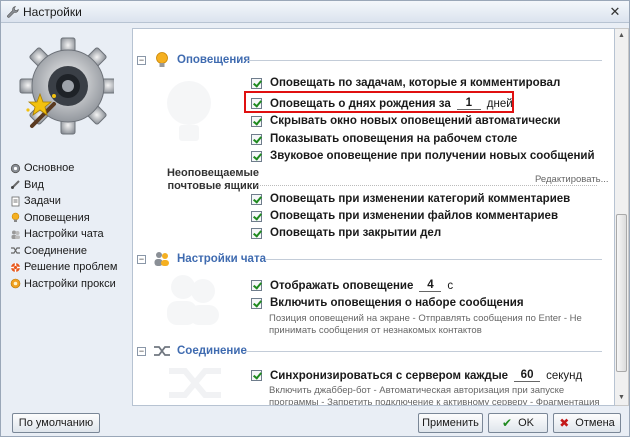  What do you see at coordinates (56, 423) in the screenshot?
I see `defaults-button: По умолчанию` at bounding box center [56, 423].